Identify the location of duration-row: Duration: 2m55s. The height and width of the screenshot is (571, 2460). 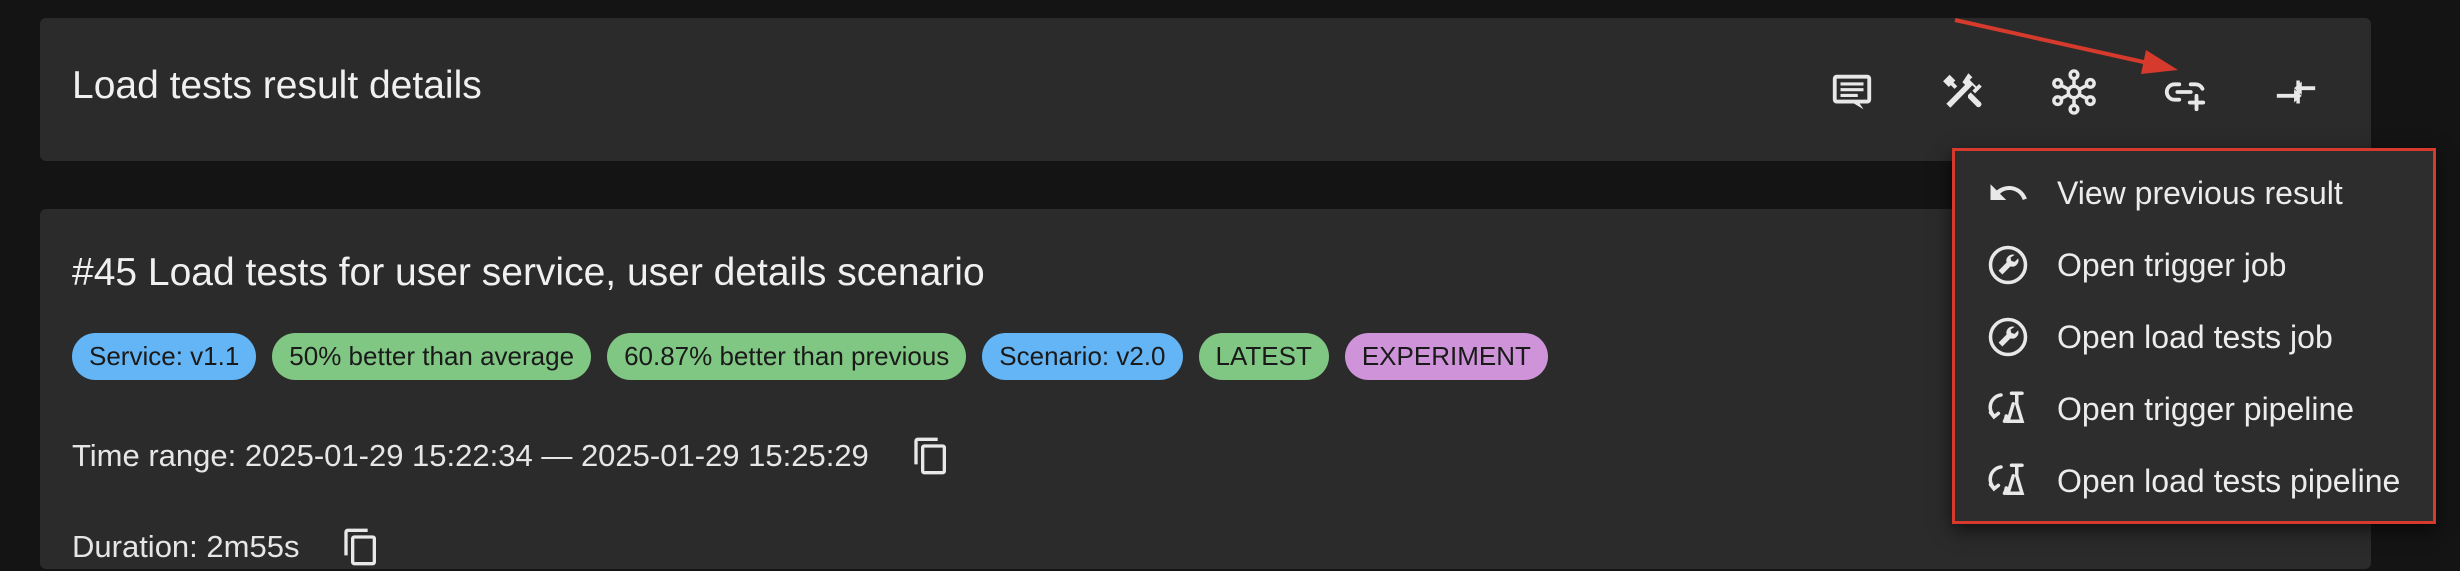
(228, 547).